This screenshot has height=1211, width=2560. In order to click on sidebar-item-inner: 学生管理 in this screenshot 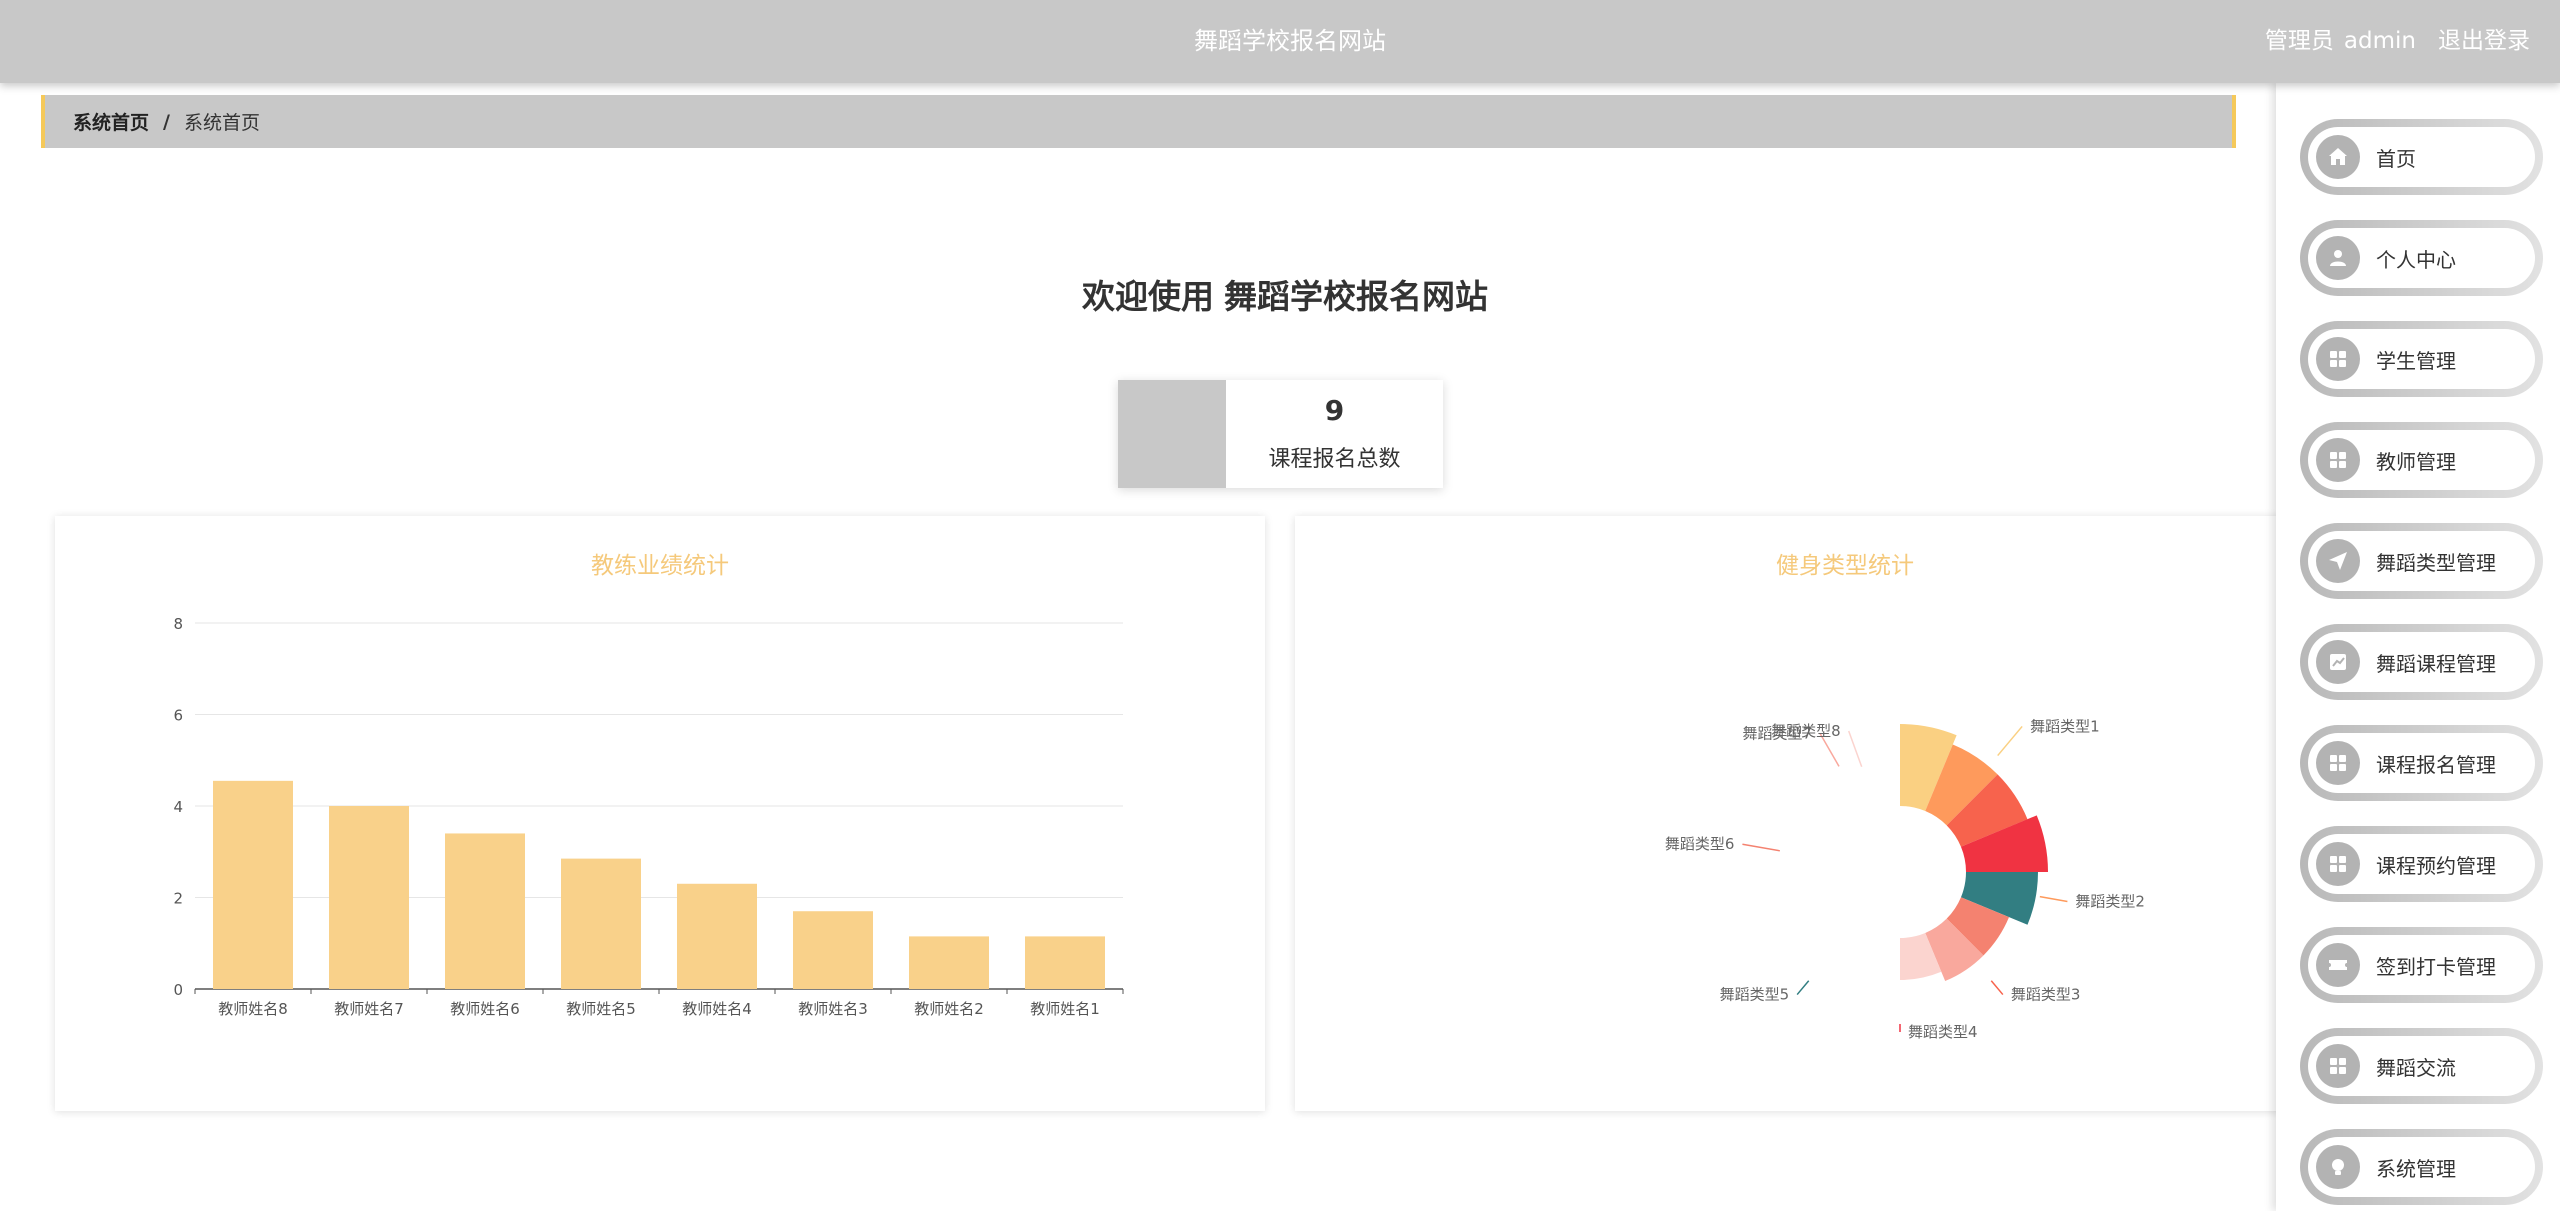, I will do `click(2421, 359)`.